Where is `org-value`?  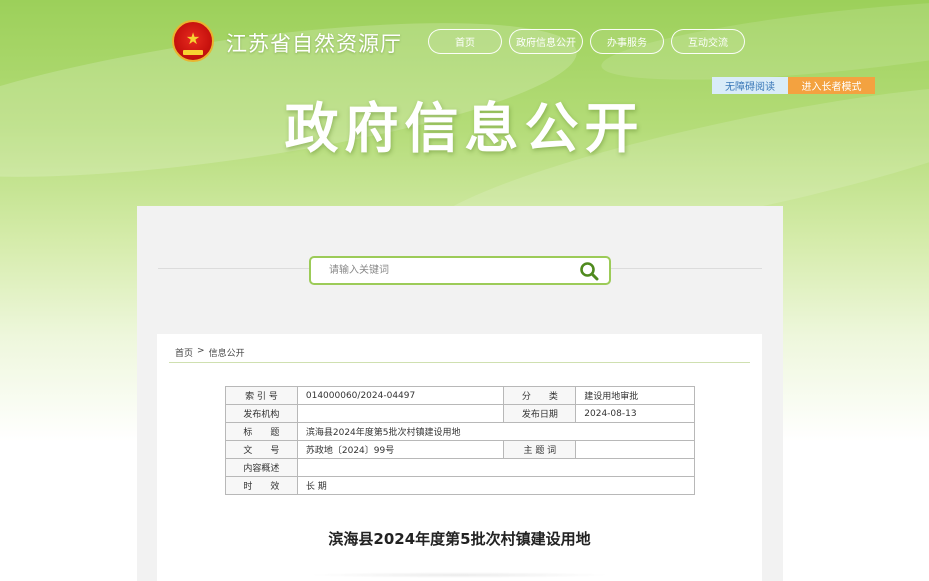 org-value is located at coordinates (400, 413).